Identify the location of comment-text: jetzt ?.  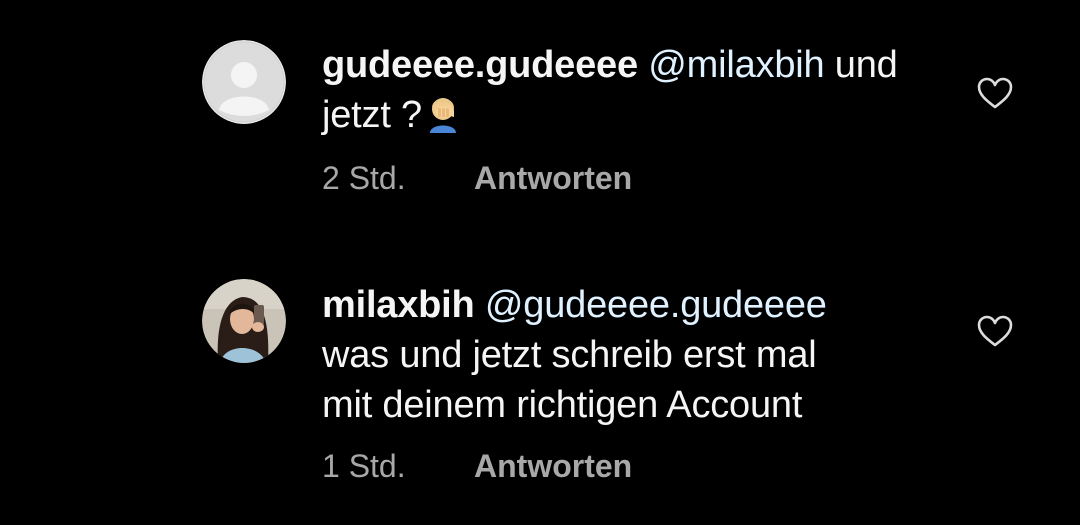
(372, 115).